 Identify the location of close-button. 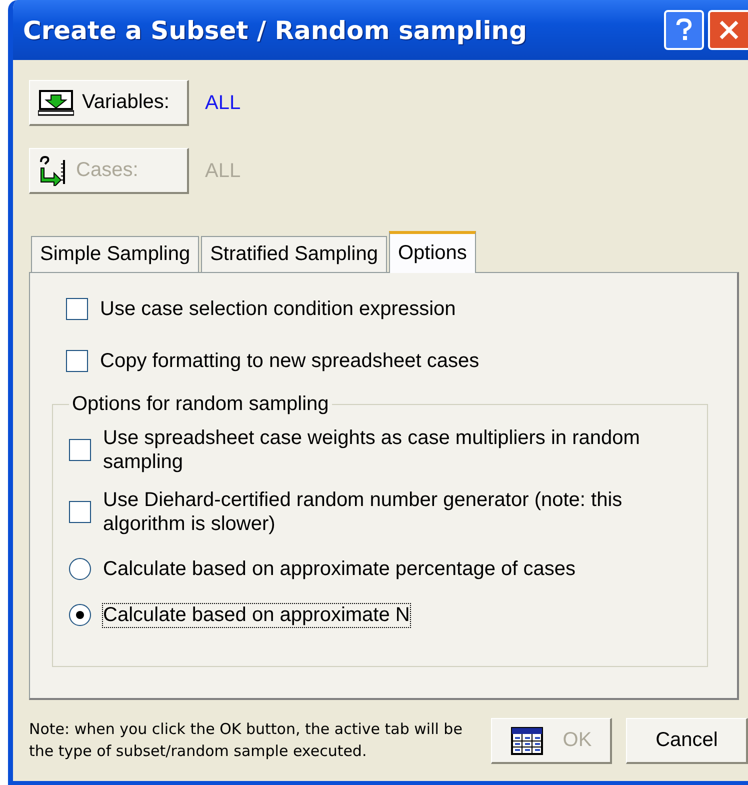
(728, 30).